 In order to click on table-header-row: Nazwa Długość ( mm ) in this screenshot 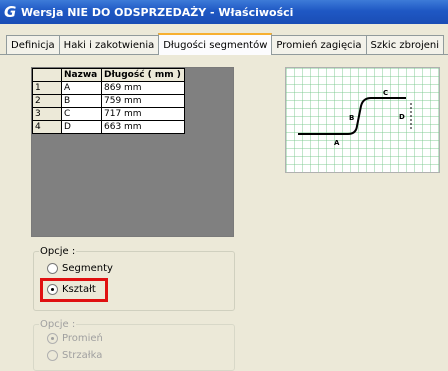, I will do `click(108, 75)`.